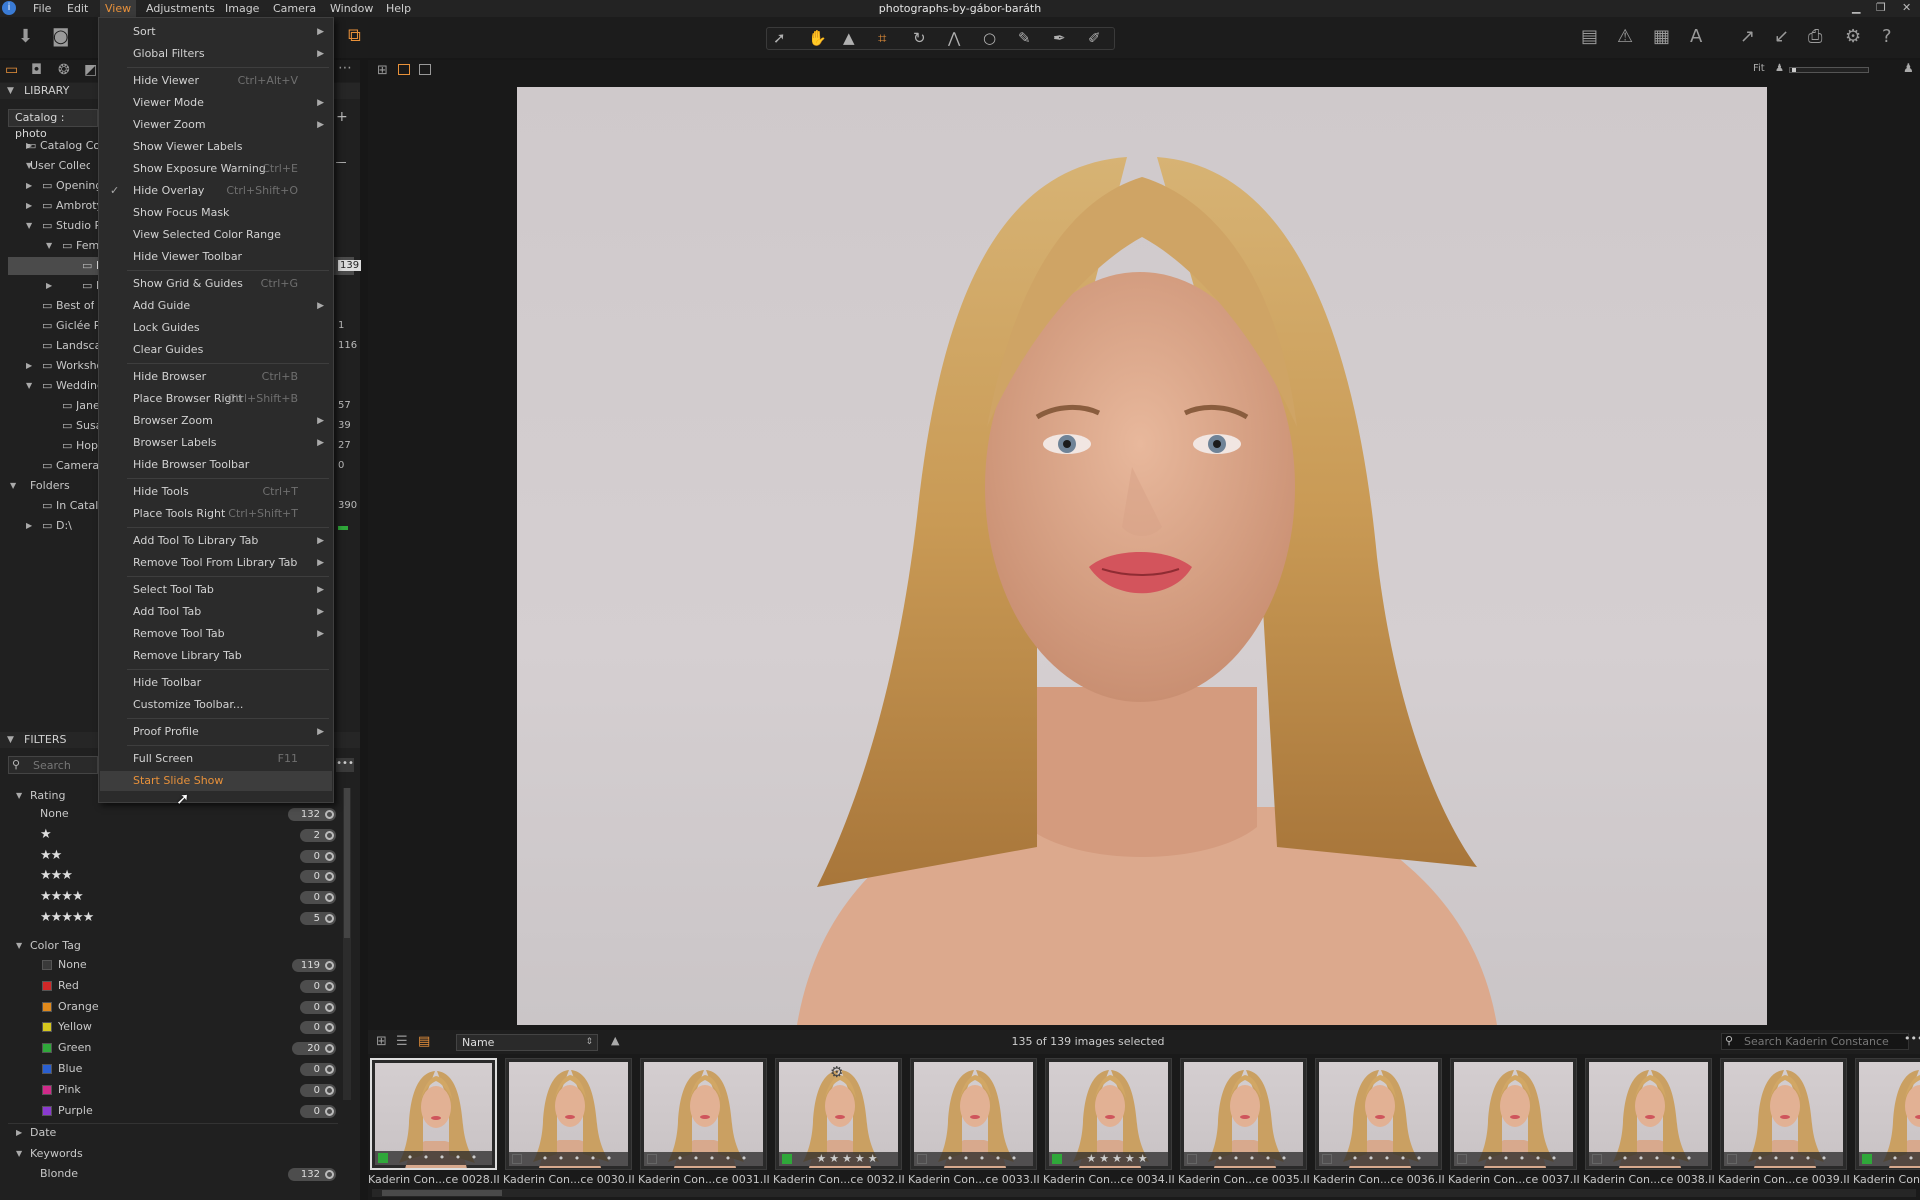 This screenshot has width=1920, height=1200. I want to click on tree-item: ▶ ▭Openings, so click(53, 186).